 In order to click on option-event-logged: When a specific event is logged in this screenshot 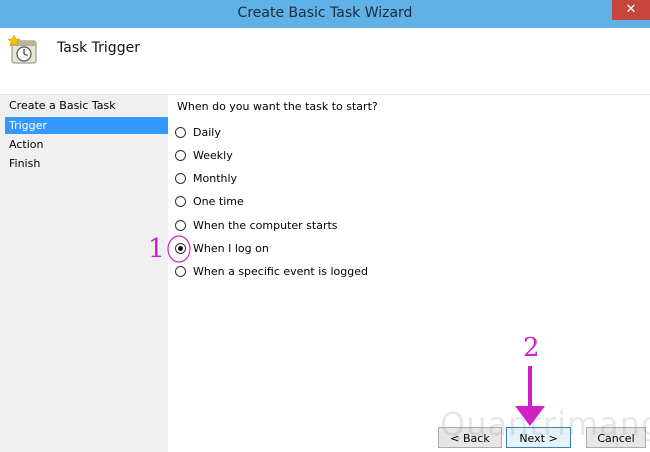, I will do `click(271, 271)`.